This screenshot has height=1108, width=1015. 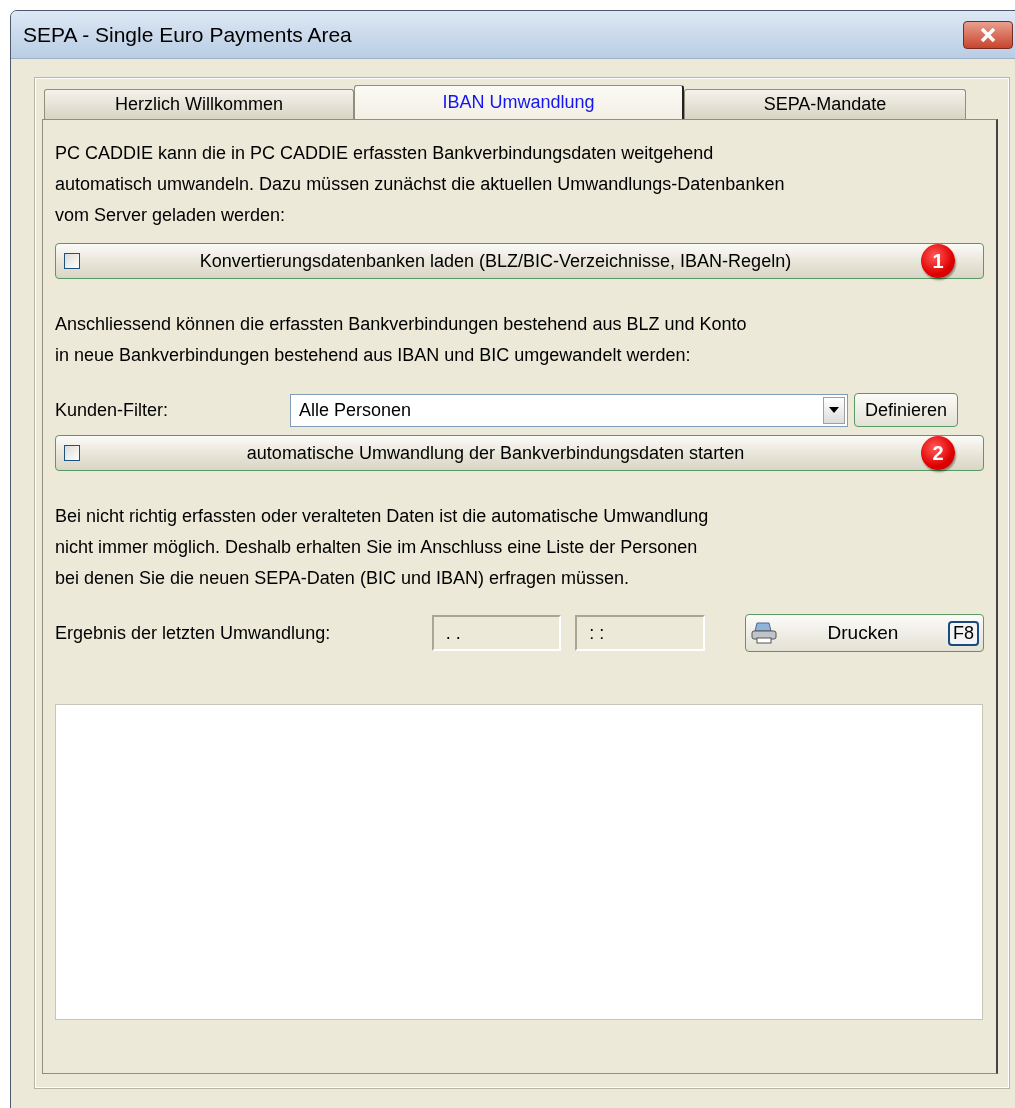 I want to click on conversion-text: Anschliessend können die erfassten Bankverbindungen bestehend aus BLZ und Konto in neue Bankverbindungen bestehend aus IBAN und BIC umgewandelt werden:, so click(x=401, y=340).